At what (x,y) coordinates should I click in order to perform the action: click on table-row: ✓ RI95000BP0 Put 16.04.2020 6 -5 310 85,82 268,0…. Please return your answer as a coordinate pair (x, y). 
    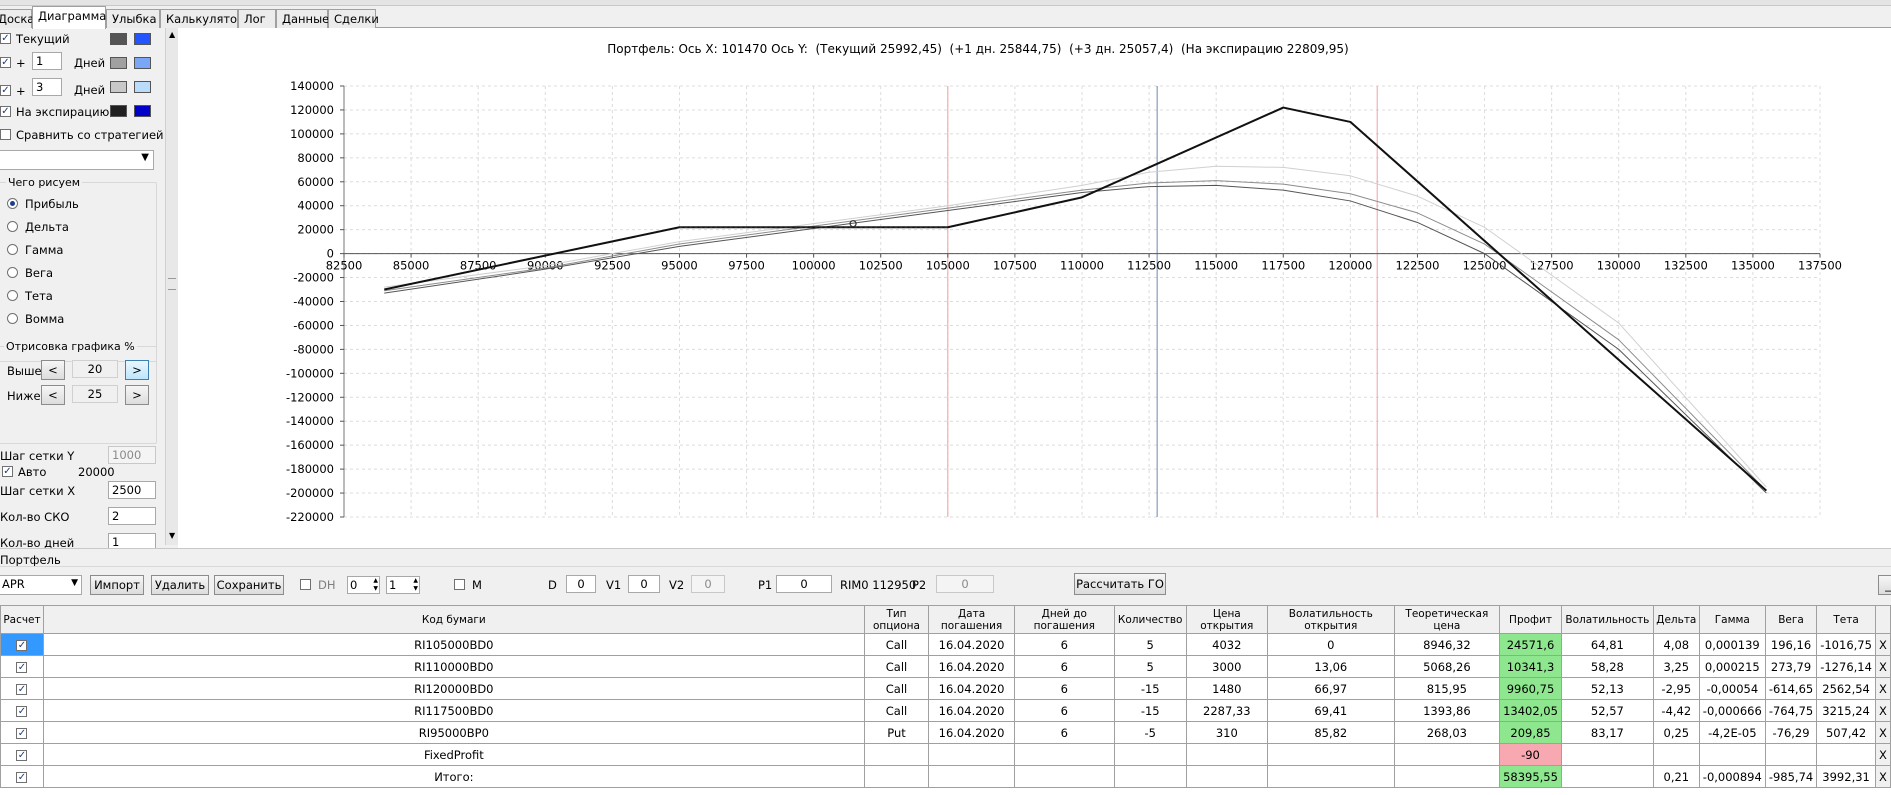
    Looking at the image, I should click on (945, 732).